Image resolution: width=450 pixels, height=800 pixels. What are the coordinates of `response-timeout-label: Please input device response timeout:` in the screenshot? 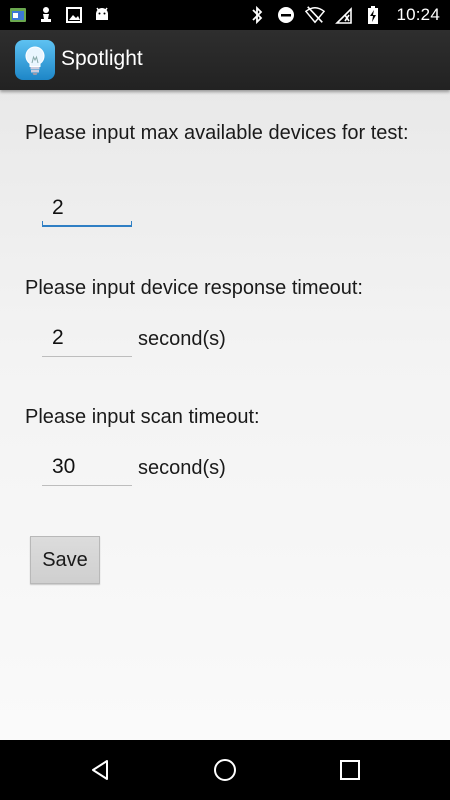 It's located at (194, 288).